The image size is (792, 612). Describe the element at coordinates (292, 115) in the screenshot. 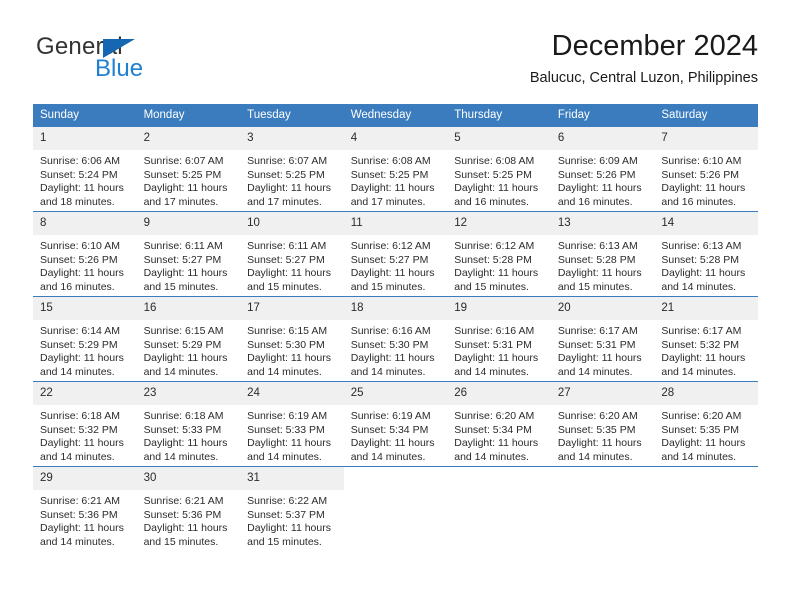

I see `weekday-header-tuesday: Tuesday` at that location.